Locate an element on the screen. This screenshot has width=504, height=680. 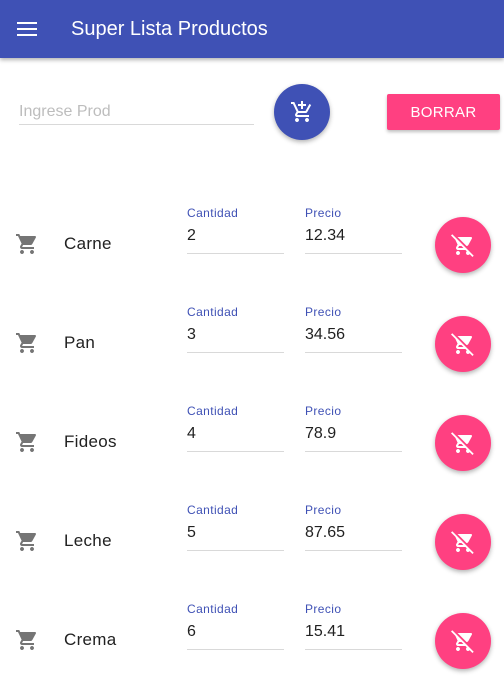
app-toolbar: Super Lista Productos is located at coordinates (252, 29).